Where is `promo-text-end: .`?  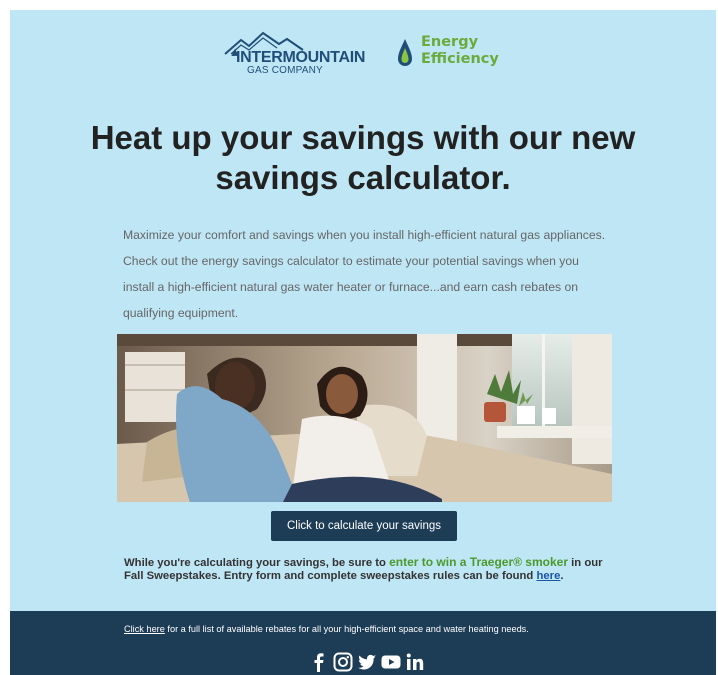 promo-text-end: . is located at coordinates (562, 576).